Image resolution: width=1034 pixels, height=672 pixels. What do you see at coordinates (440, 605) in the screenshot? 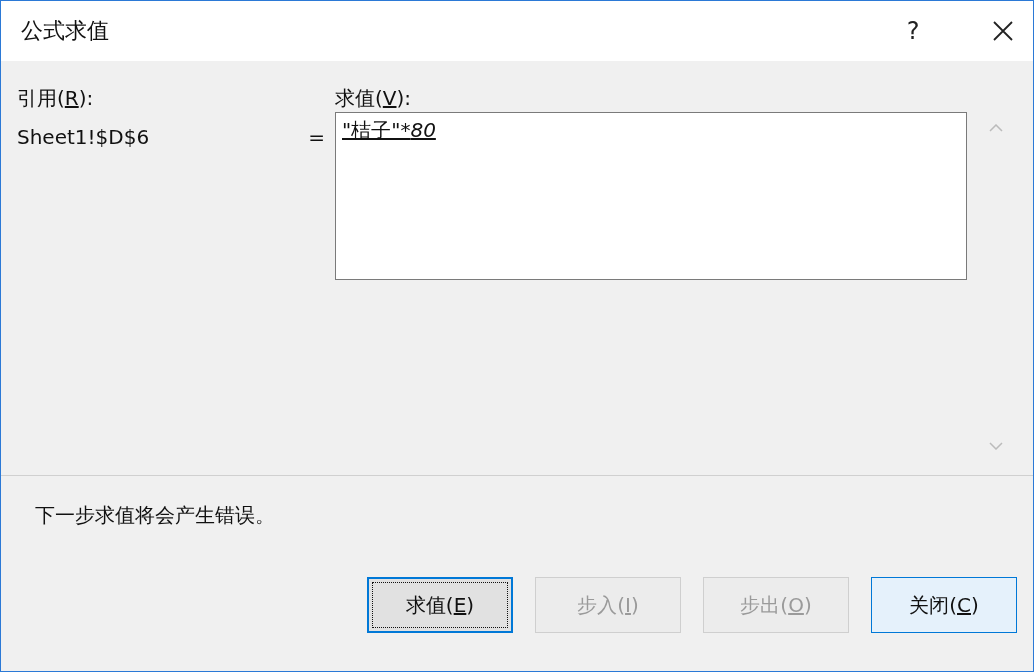
I see `dialog-button: 求值(E)` at bounding box center [440, 605].